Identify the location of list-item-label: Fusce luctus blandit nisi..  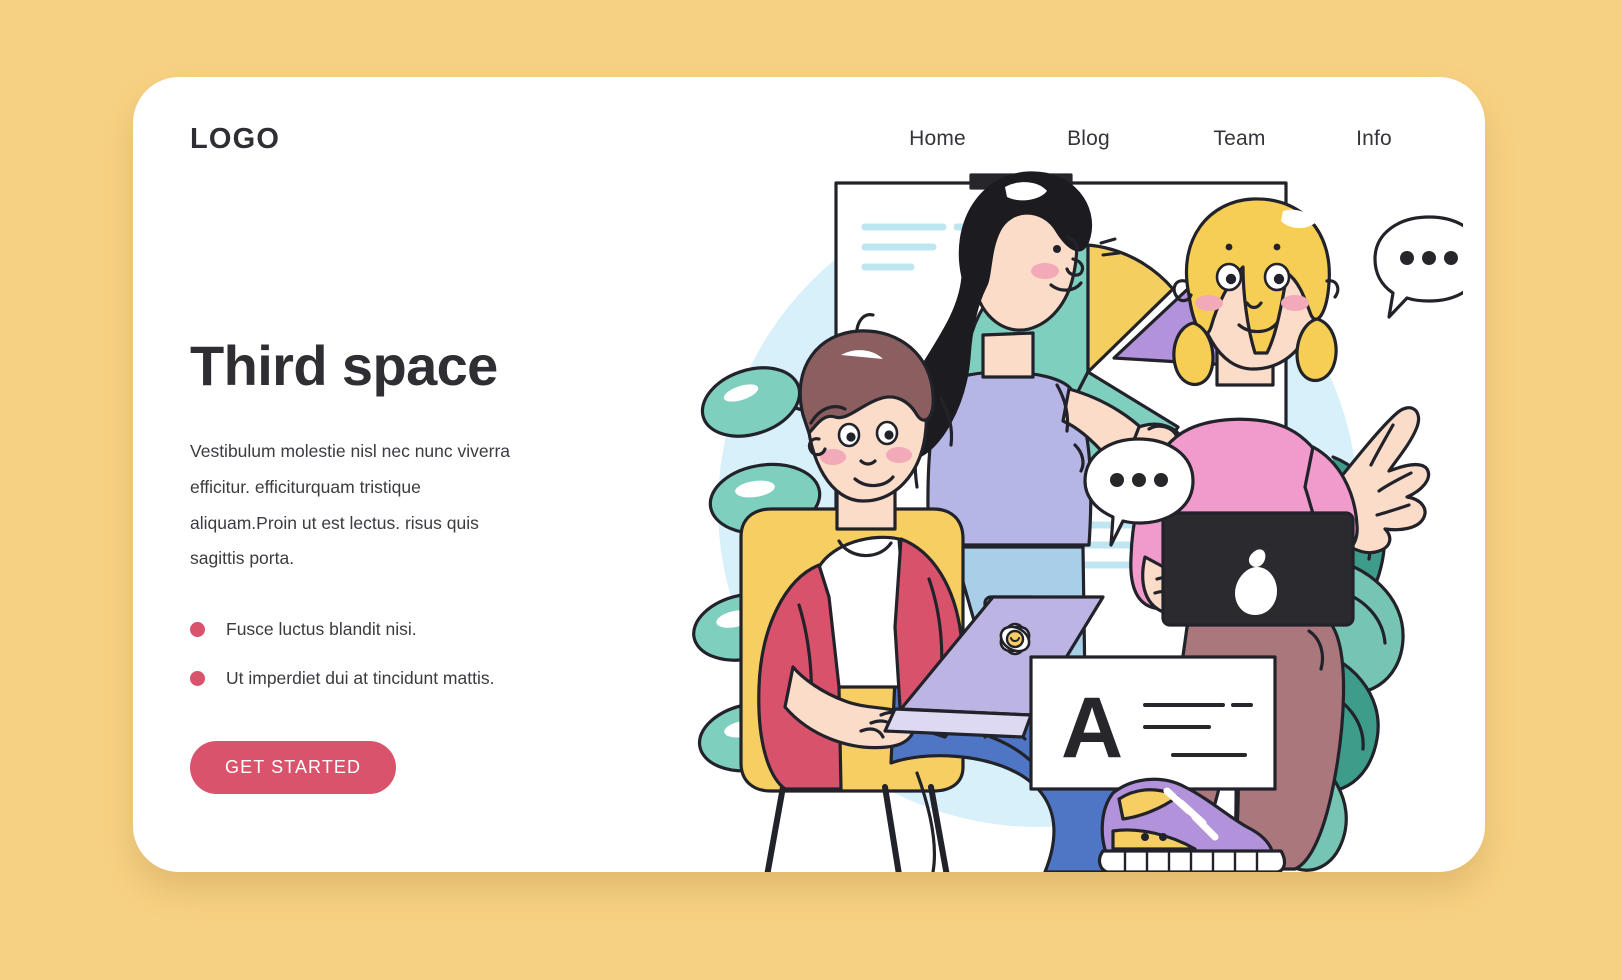
(321, 629).